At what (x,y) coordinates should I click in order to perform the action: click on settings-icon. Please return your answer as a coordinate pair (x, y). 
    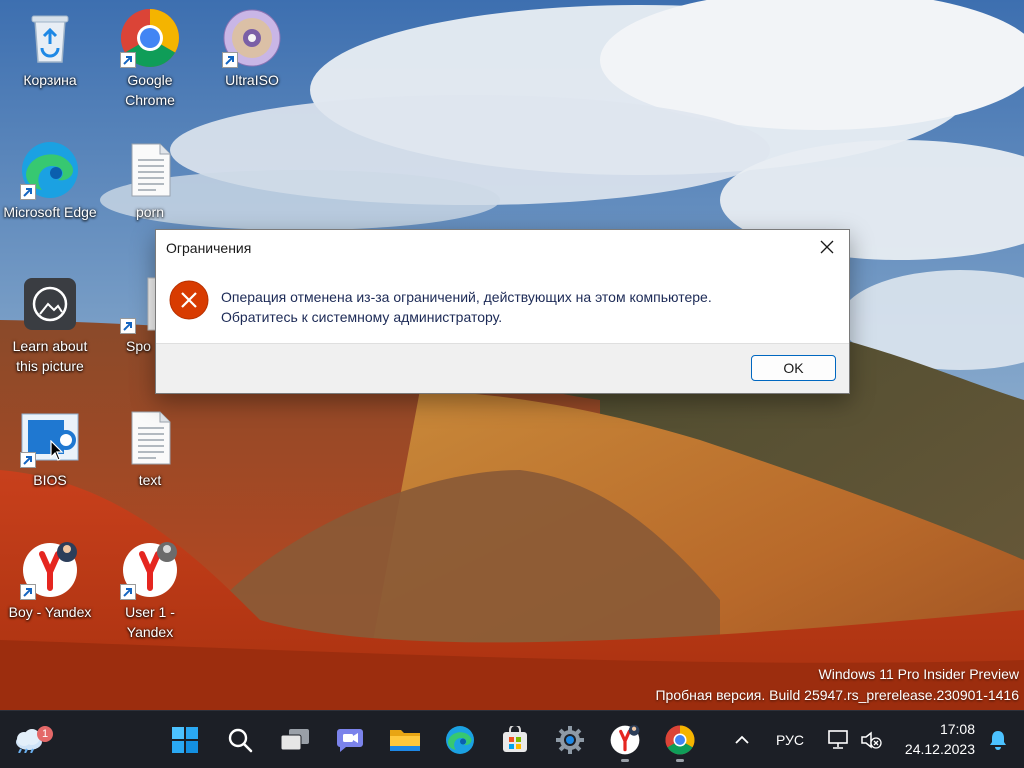
    Looking at the image, I should click on (570, 740).